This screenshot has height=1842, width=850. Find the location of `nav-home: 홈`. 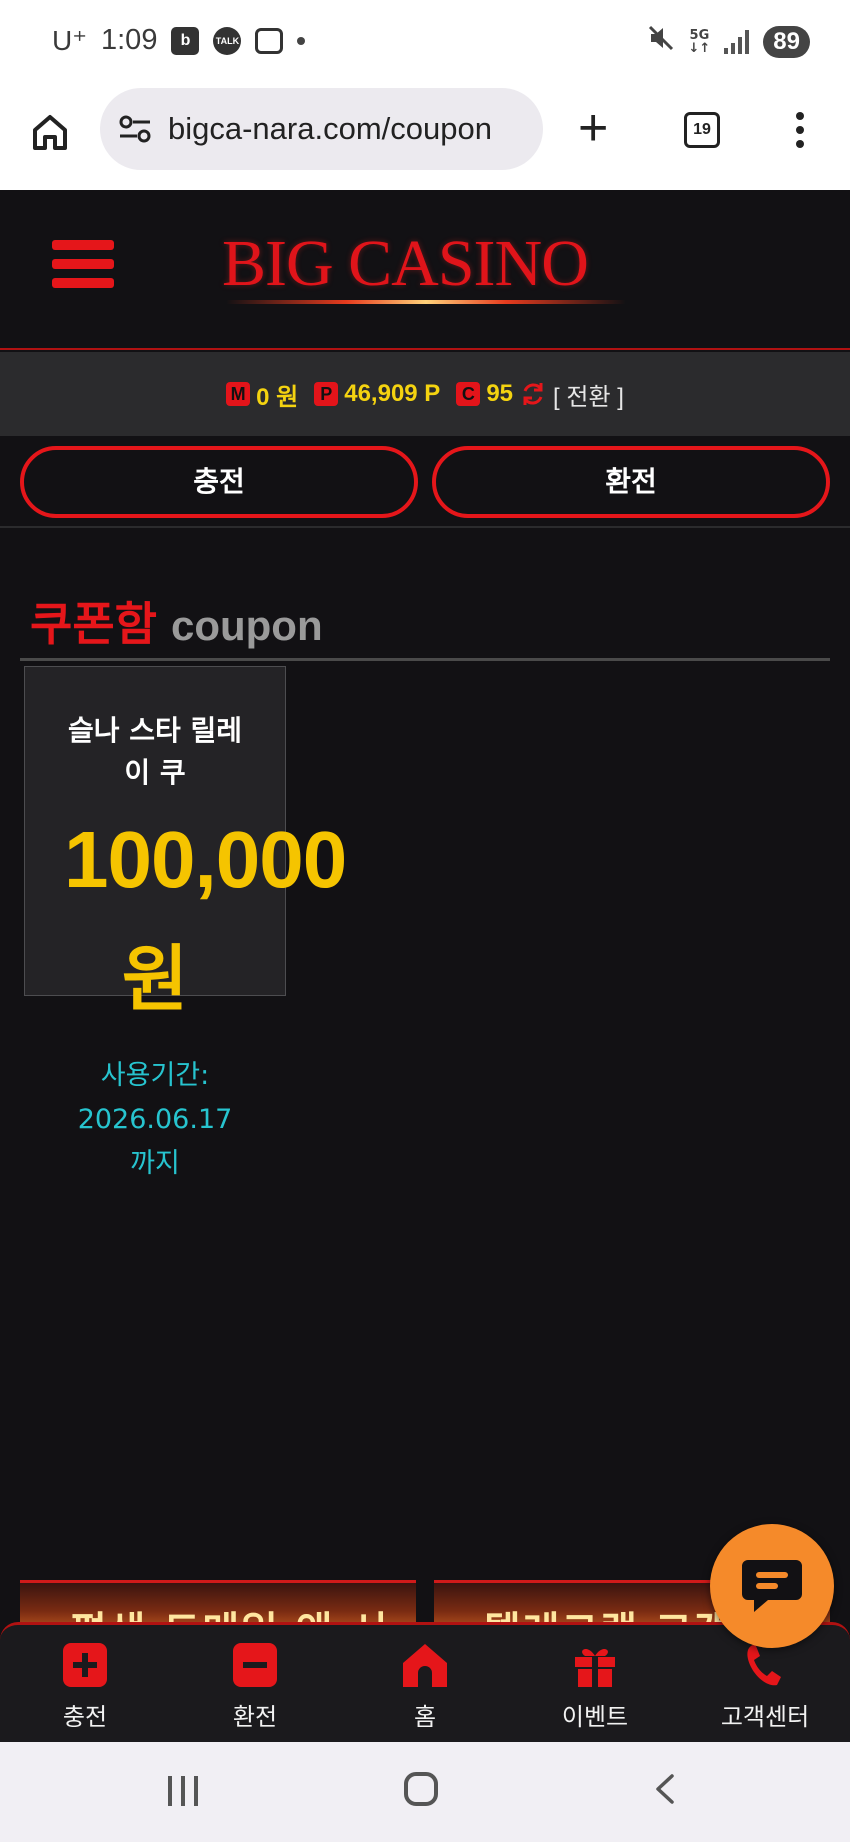

nav-home: 홈 is located at coordinates (425, 1683).